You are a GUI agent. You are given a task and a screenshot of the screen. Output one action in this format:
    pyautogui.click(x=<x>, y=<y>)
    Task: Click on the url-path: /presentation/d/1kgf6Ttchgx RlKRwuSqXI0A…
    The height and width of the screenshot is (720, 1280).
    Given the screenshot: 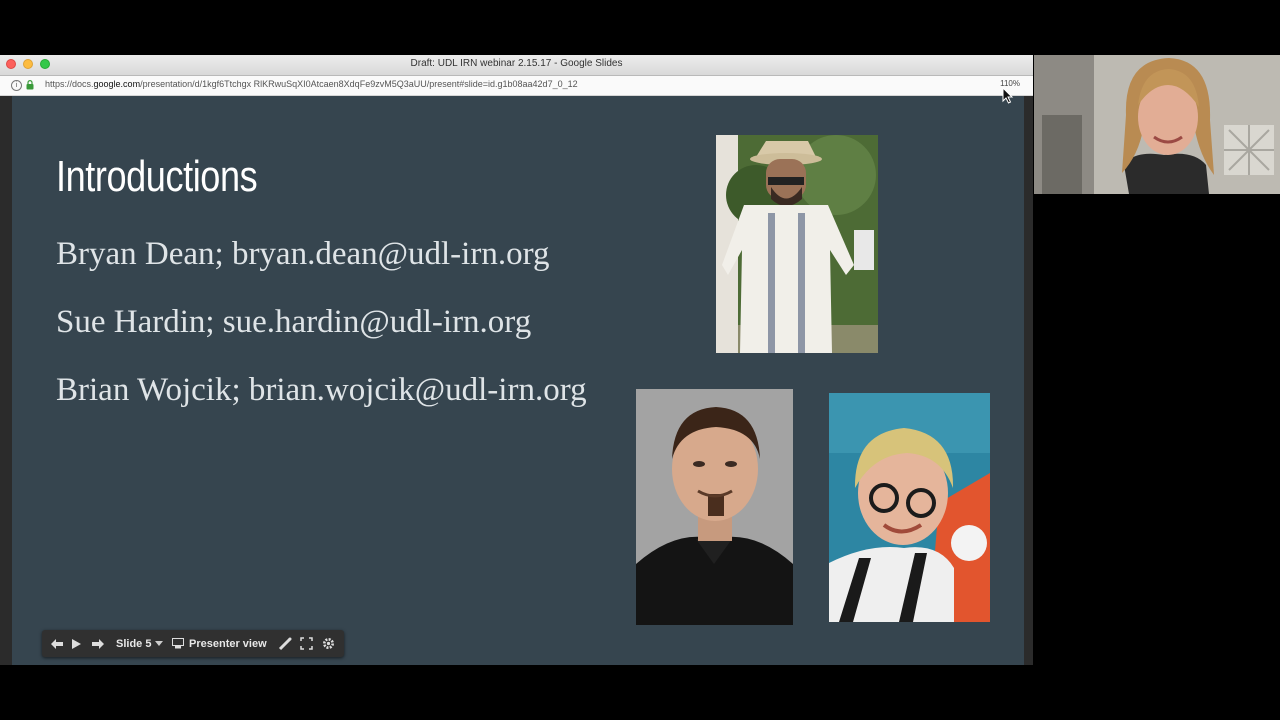 What is the action you would take?
    pyautogui.click(x=359, y=84)
    